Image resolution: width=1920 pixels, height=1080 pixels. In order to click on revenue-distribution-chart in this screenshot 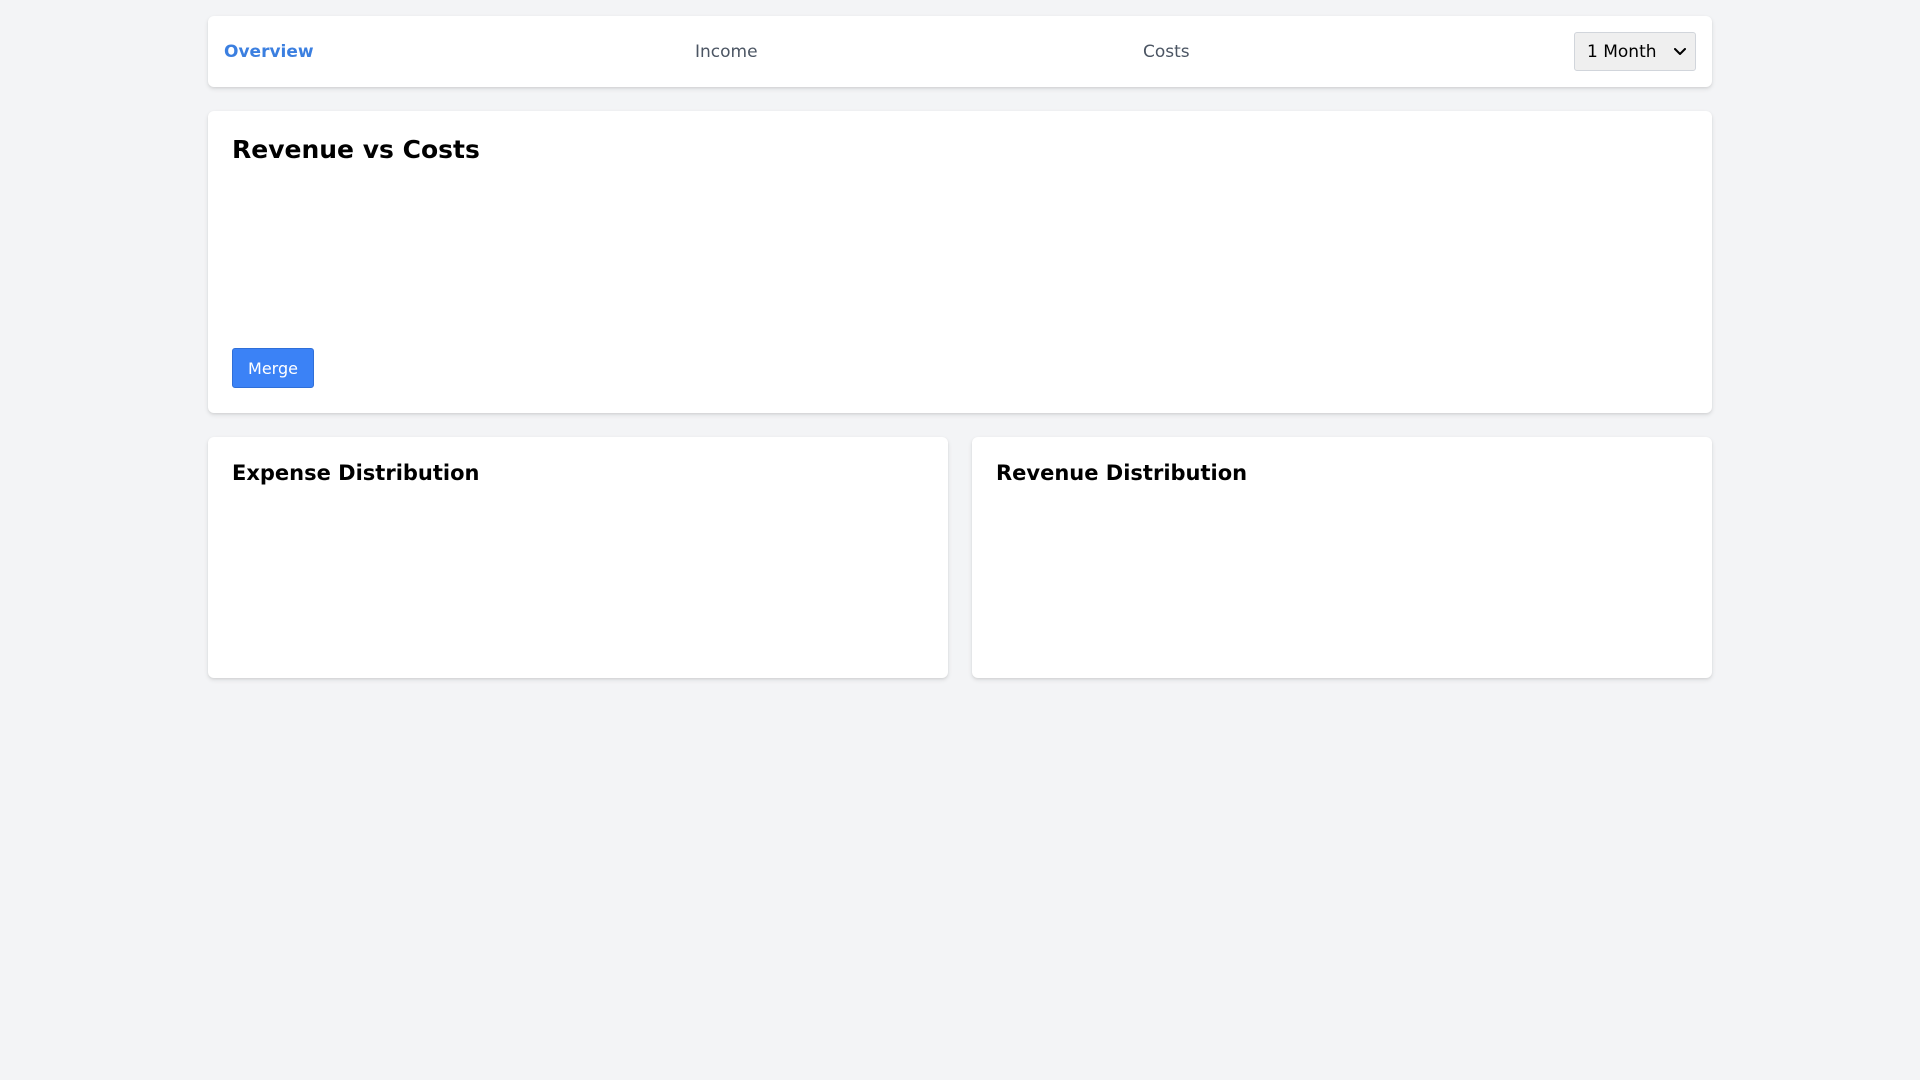, I will do `click(1342, 585)`.